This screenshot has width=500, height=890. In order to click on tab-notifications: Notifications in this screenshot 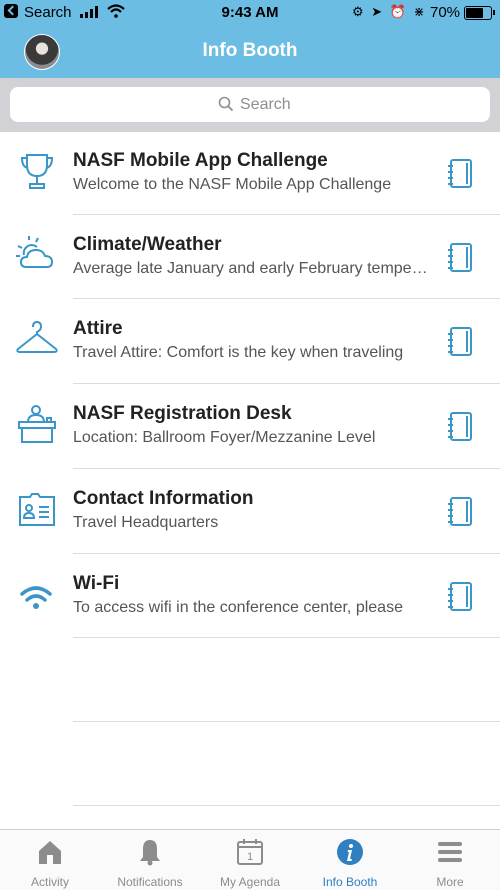, I will do `click(150, 860)`.